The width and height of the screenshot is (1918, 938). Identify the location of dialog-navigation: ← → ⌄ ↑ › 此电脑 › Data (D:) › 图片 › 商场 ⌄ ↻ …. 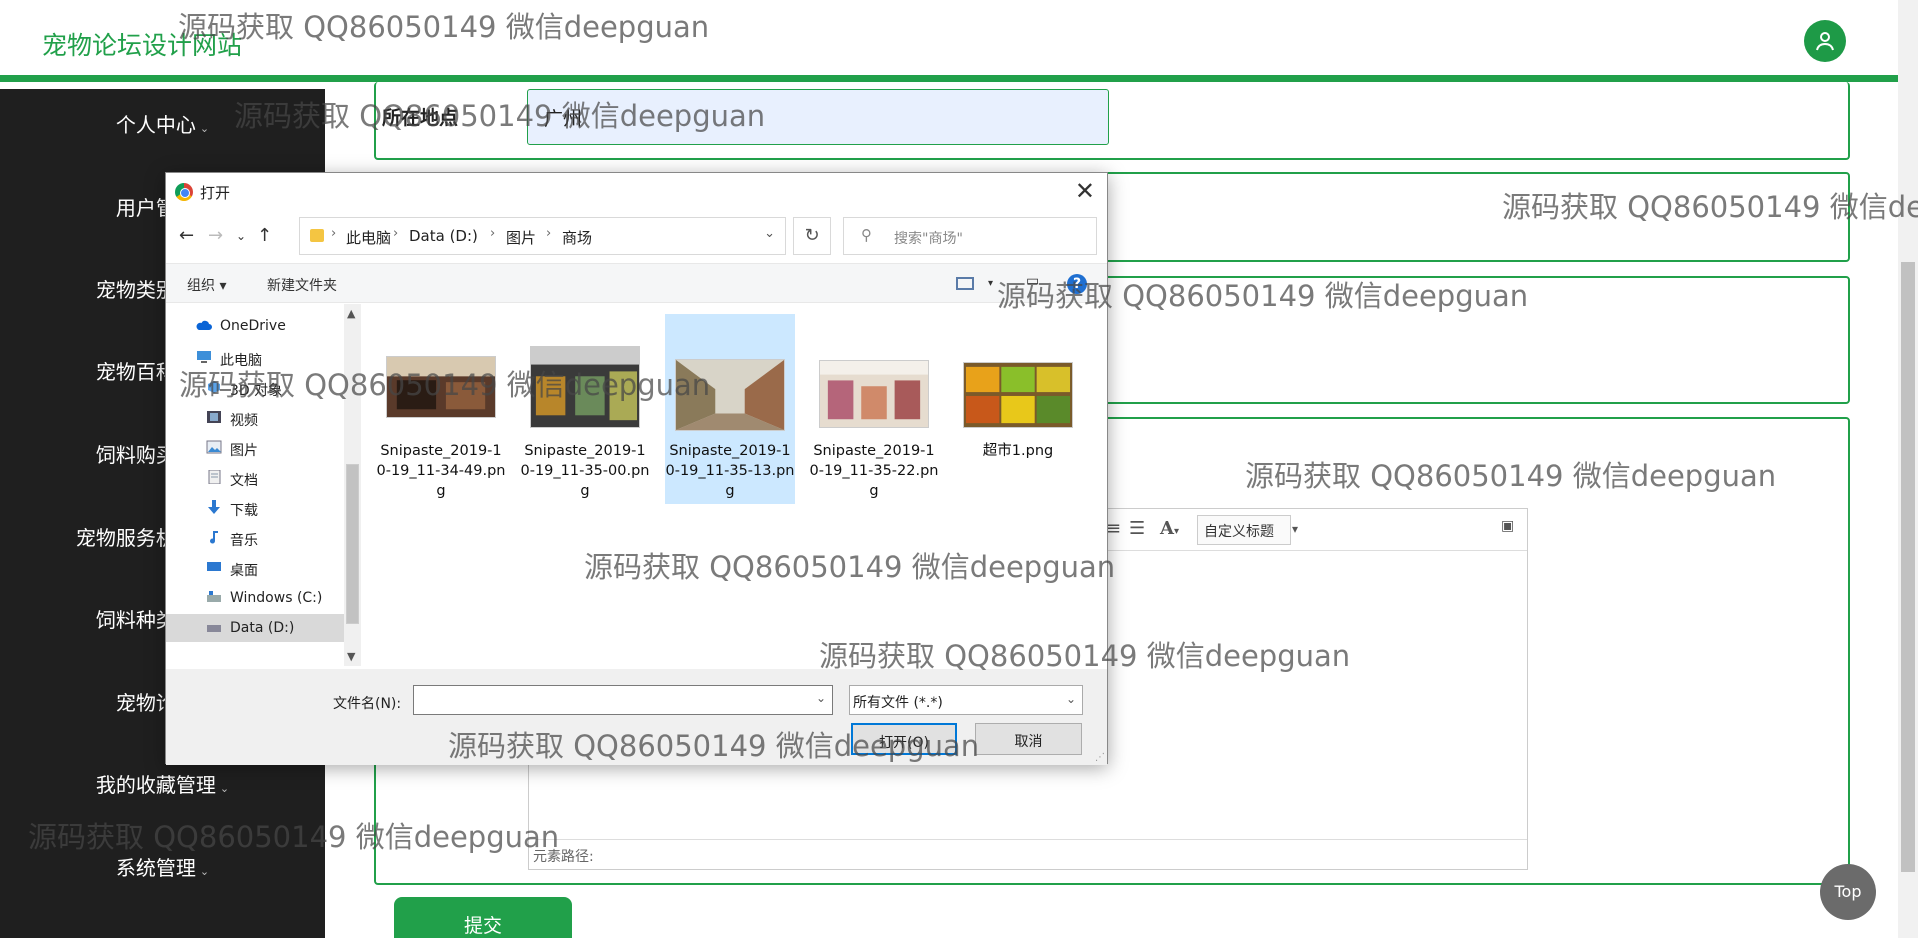
(636, 237).